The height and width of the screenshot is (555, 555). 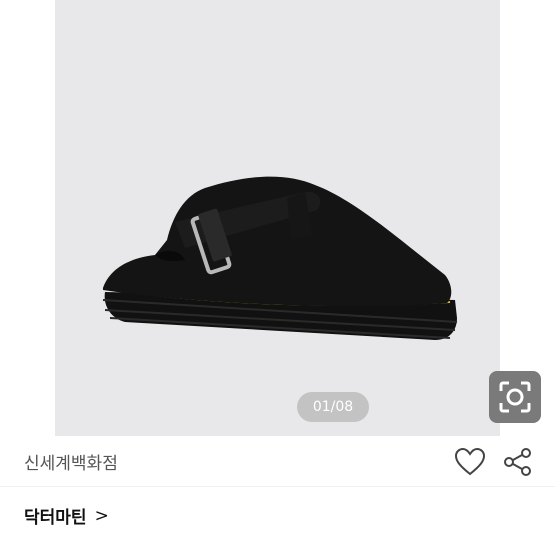 I want to click on section-divider, so click(x=277, y=486).